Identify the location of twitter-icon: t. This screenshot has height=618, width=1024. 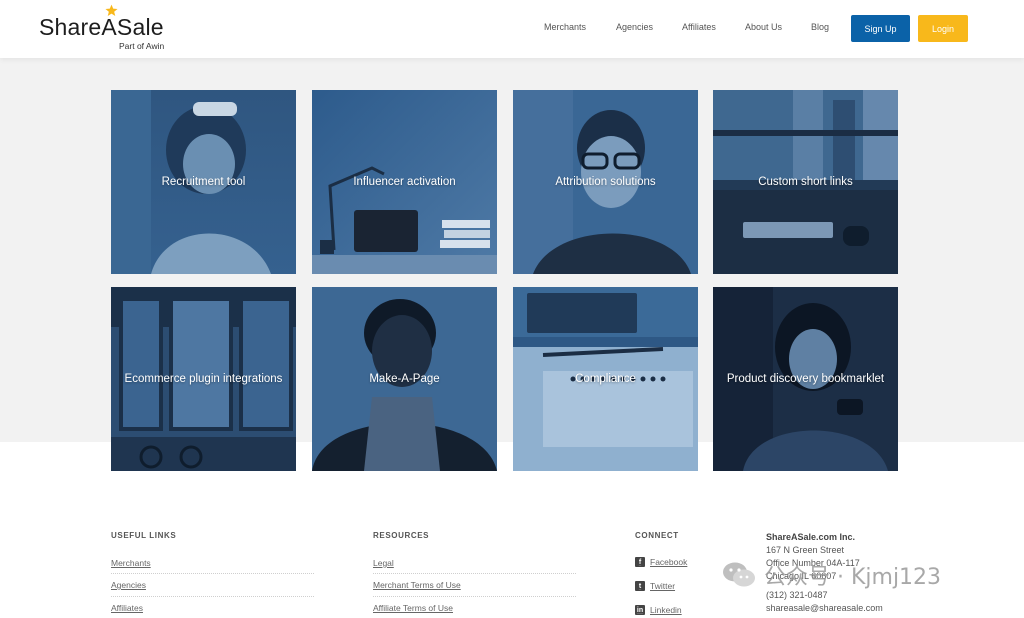
(640, 586).